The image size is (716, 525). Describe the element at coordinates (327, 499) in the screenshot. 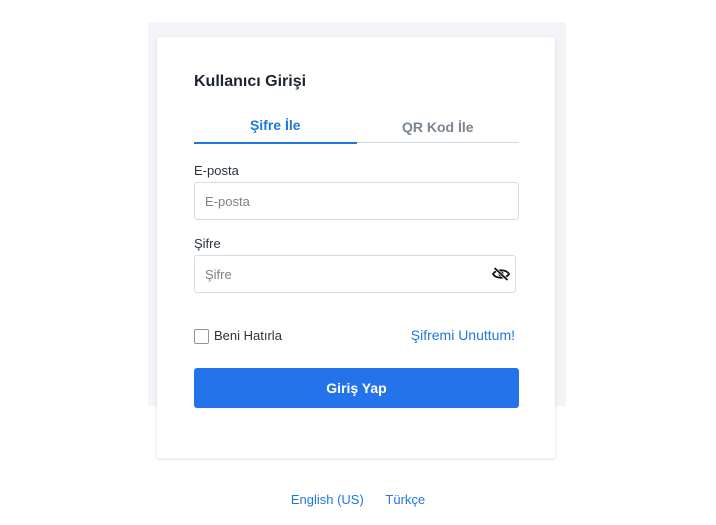

I see `language-english-link: English (US)` at that location.